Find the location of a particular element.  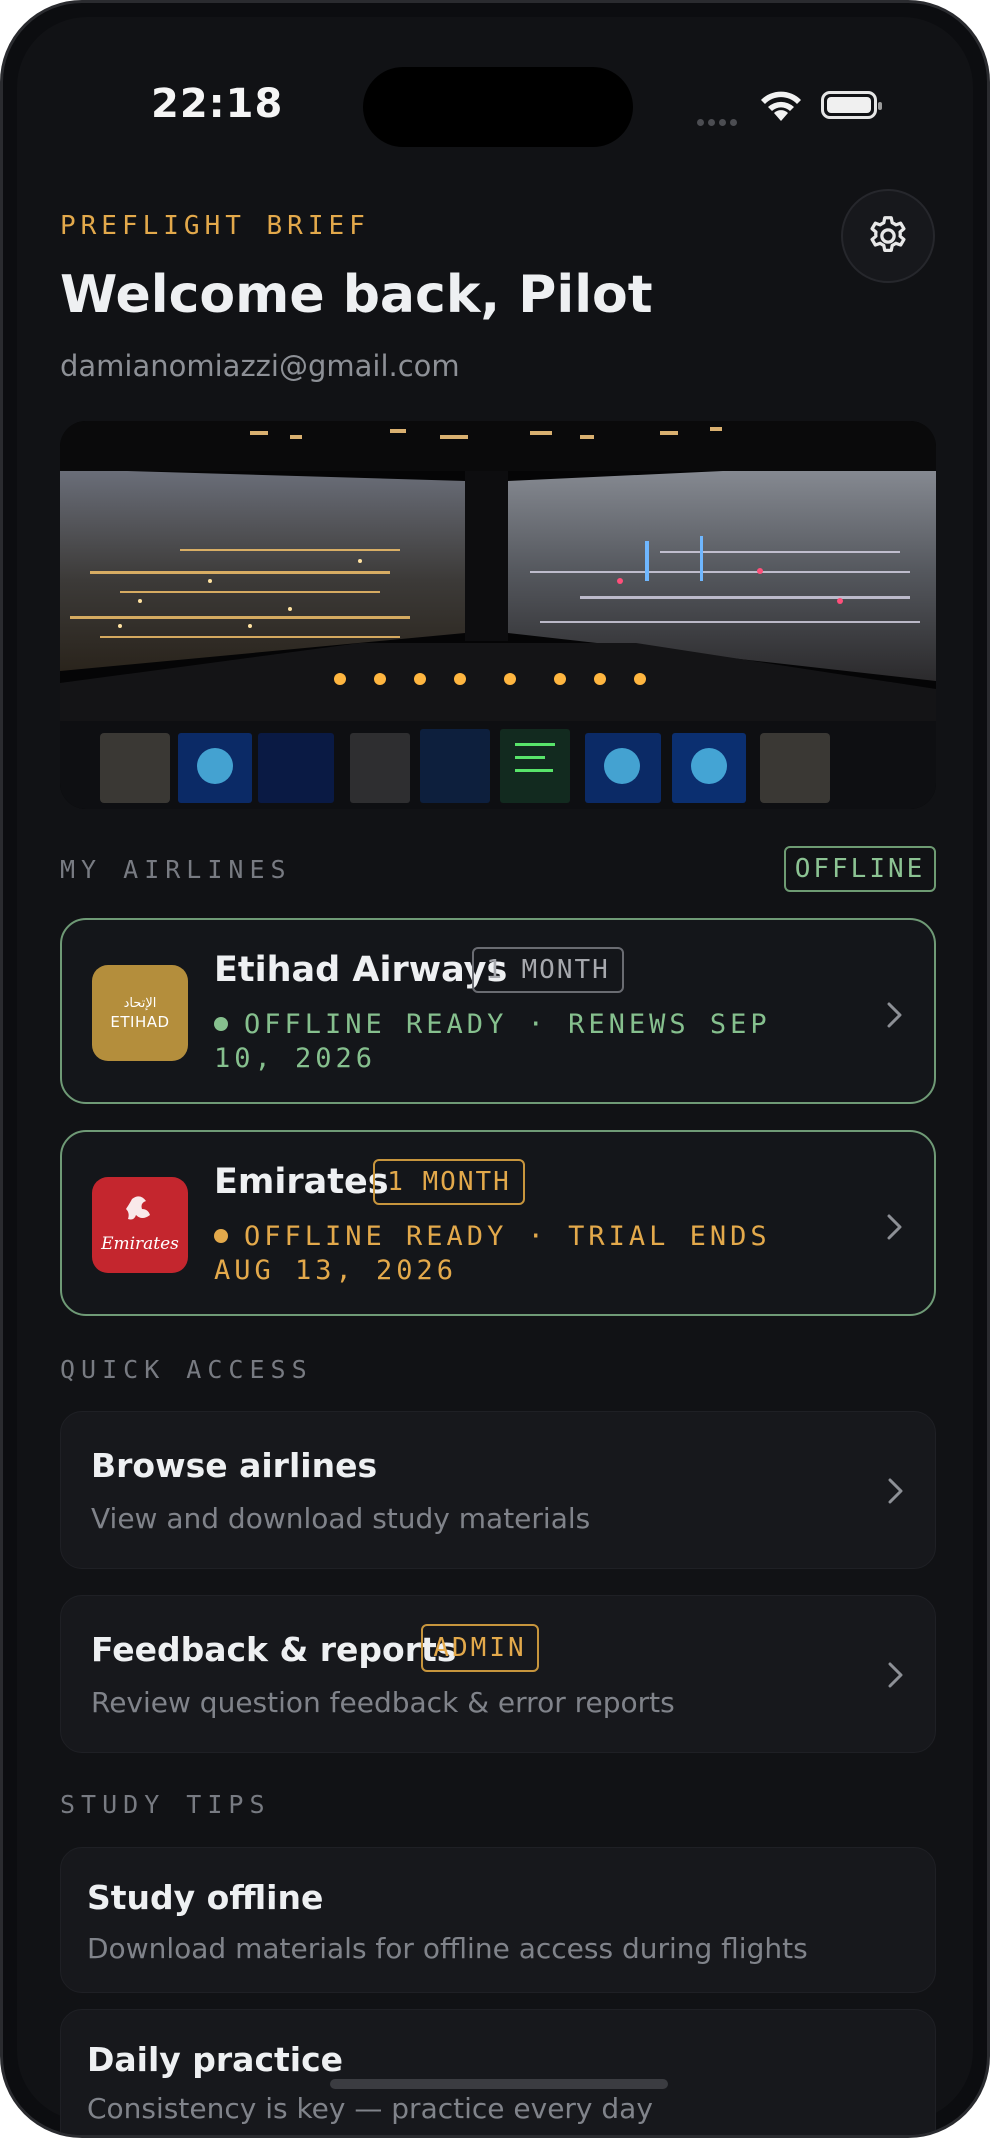

tip-title: Daily practice is located at coordinates (215, 2059).